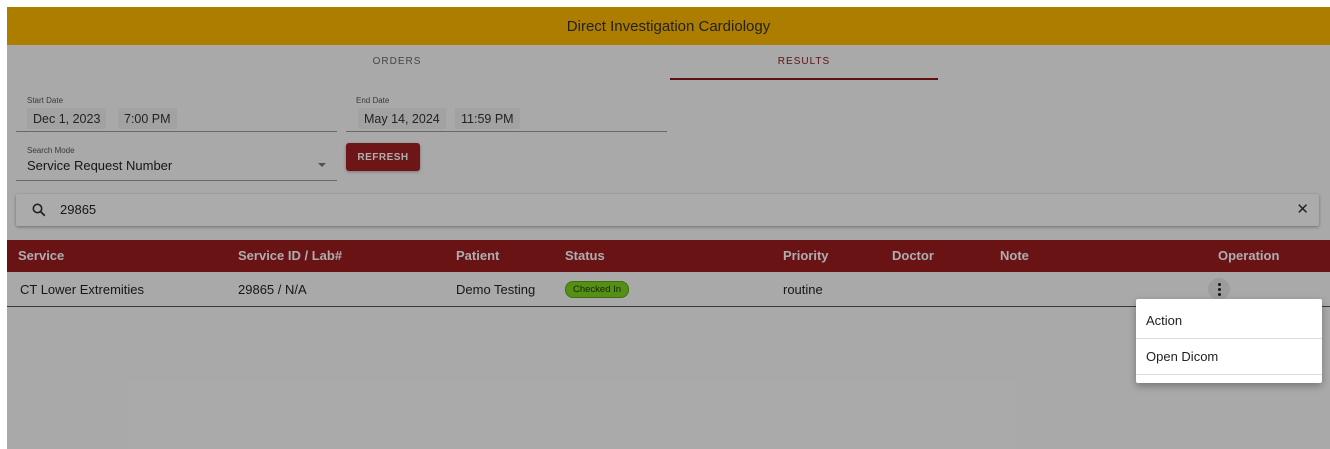  I want to click on search-input: 29865, so click(78, 209).